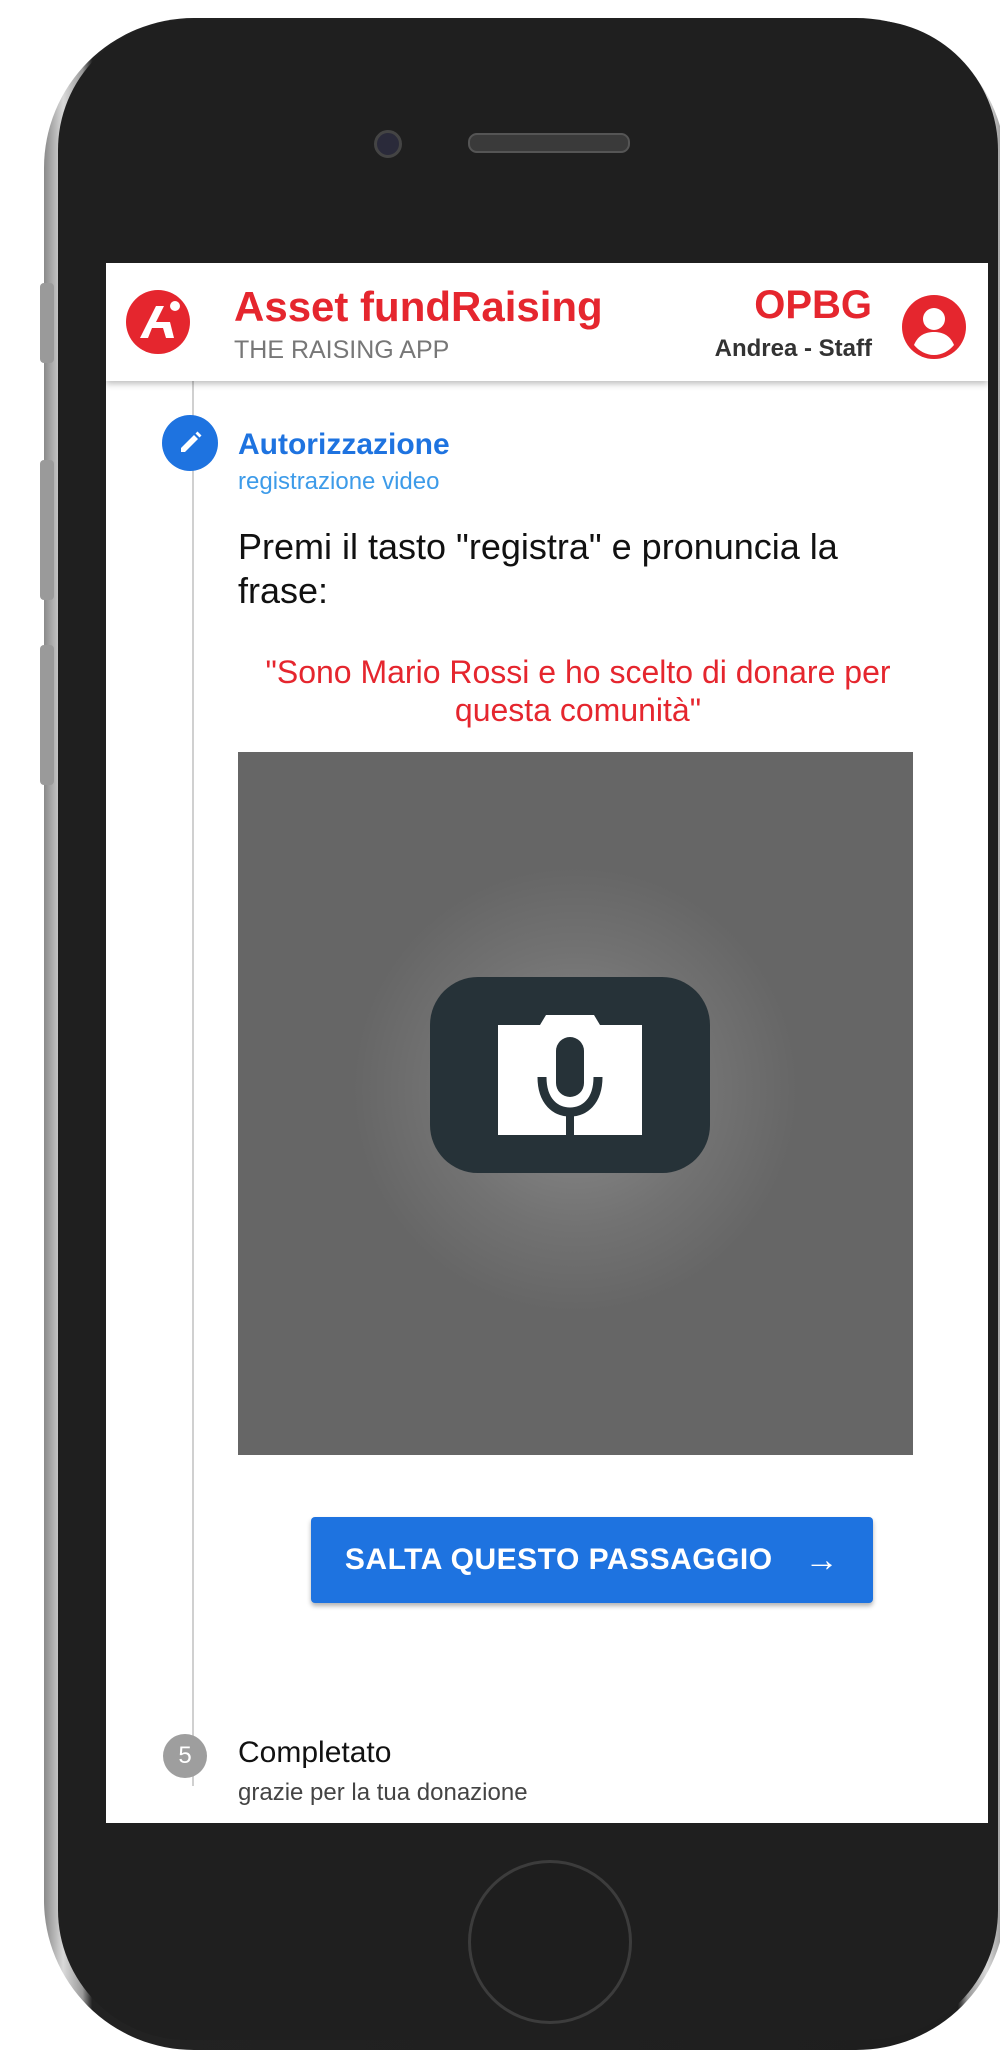 Image resolution: width=1000 pixels, height=2061 pixels. What do you see at coordinates (342, 350) in the screenshot?
I see `app-subtitle: THE RAISING APP` at bounding box center [342, 350].